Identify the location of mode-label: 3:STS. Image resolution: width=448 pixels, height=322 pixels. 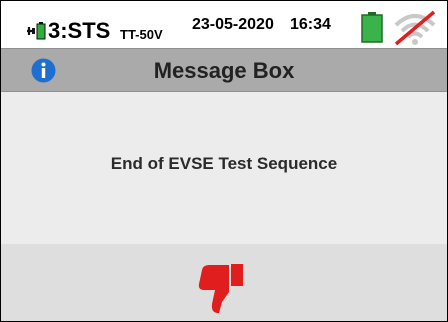
(79, 30).